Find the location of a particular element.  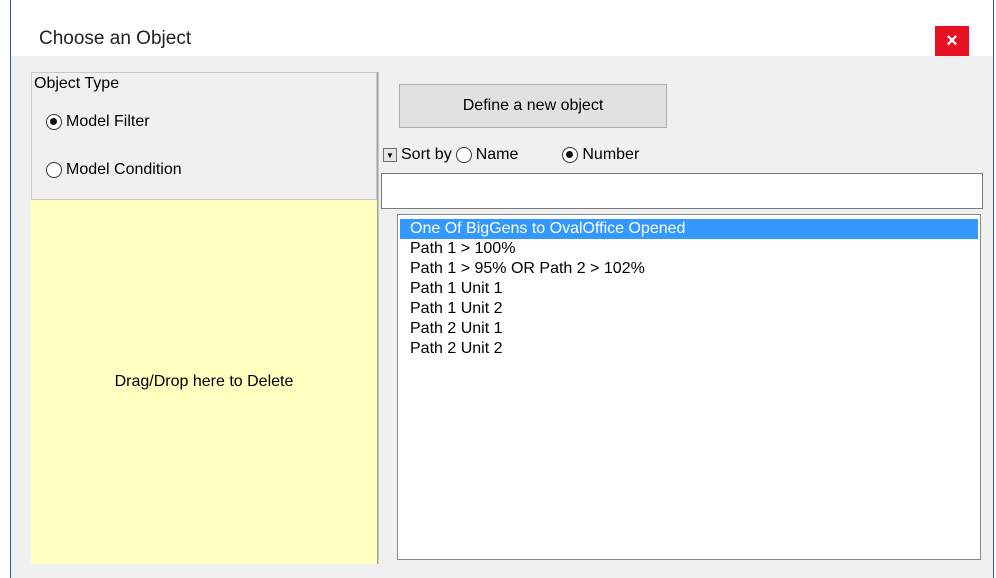

list-item: Path 2 Unit 1 is located at coordinates (689, 329).